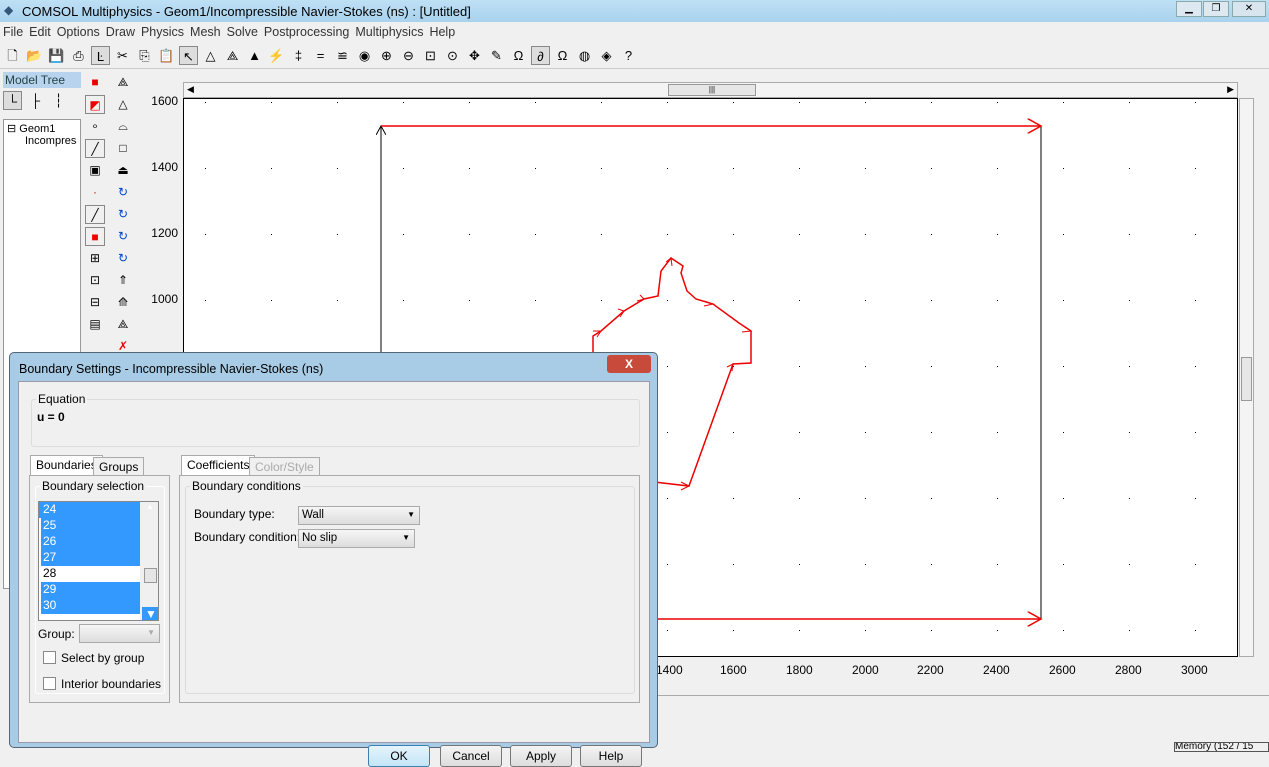  What do you see at coordinates (123, 148) in the screenshot?
I see `rectangle-icon: □` at bounding box center [123, 148].